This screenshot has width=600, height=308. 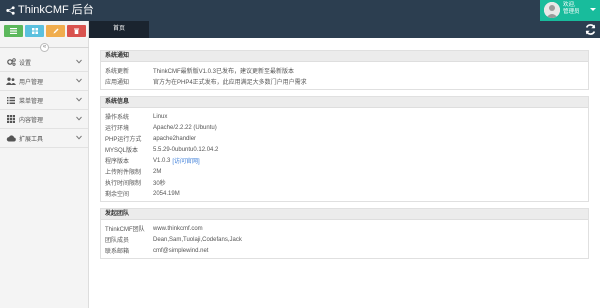 I want to click on info-row: 应用通知 官方为在PHP4正式发布，此应用满足大多数门户用户需求, so click(x=206, y=83).